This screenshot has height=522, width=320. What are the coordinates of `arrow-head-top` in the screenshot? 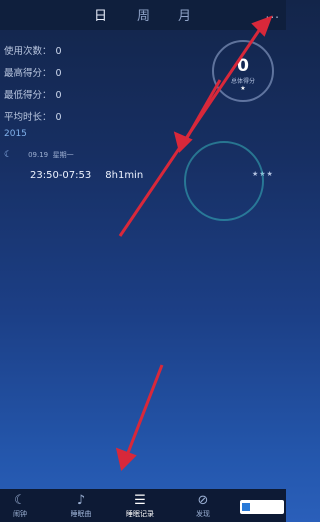 It's located at (262, 26).